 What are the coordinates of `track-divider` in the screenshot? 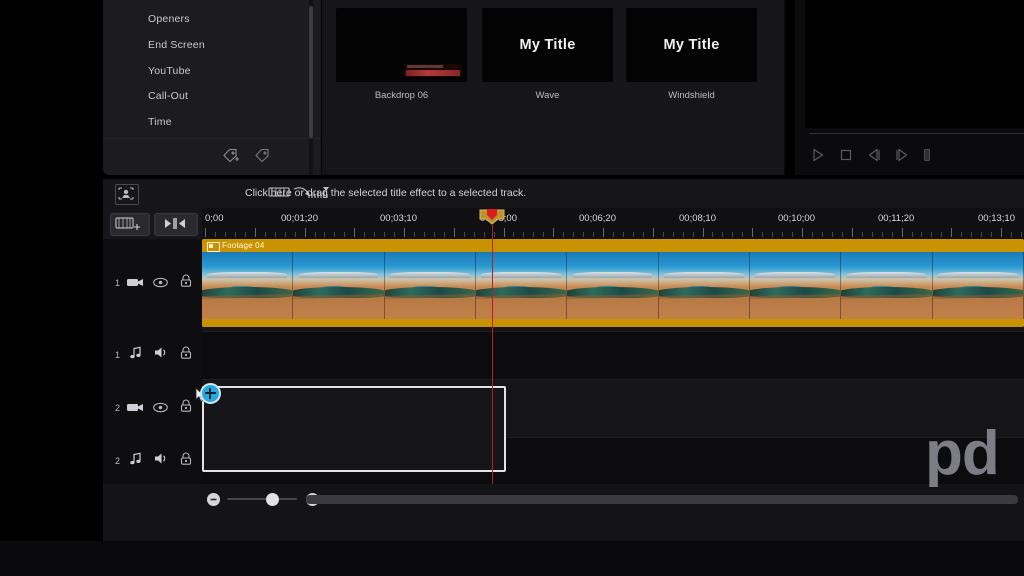 It's located at (613, 331).